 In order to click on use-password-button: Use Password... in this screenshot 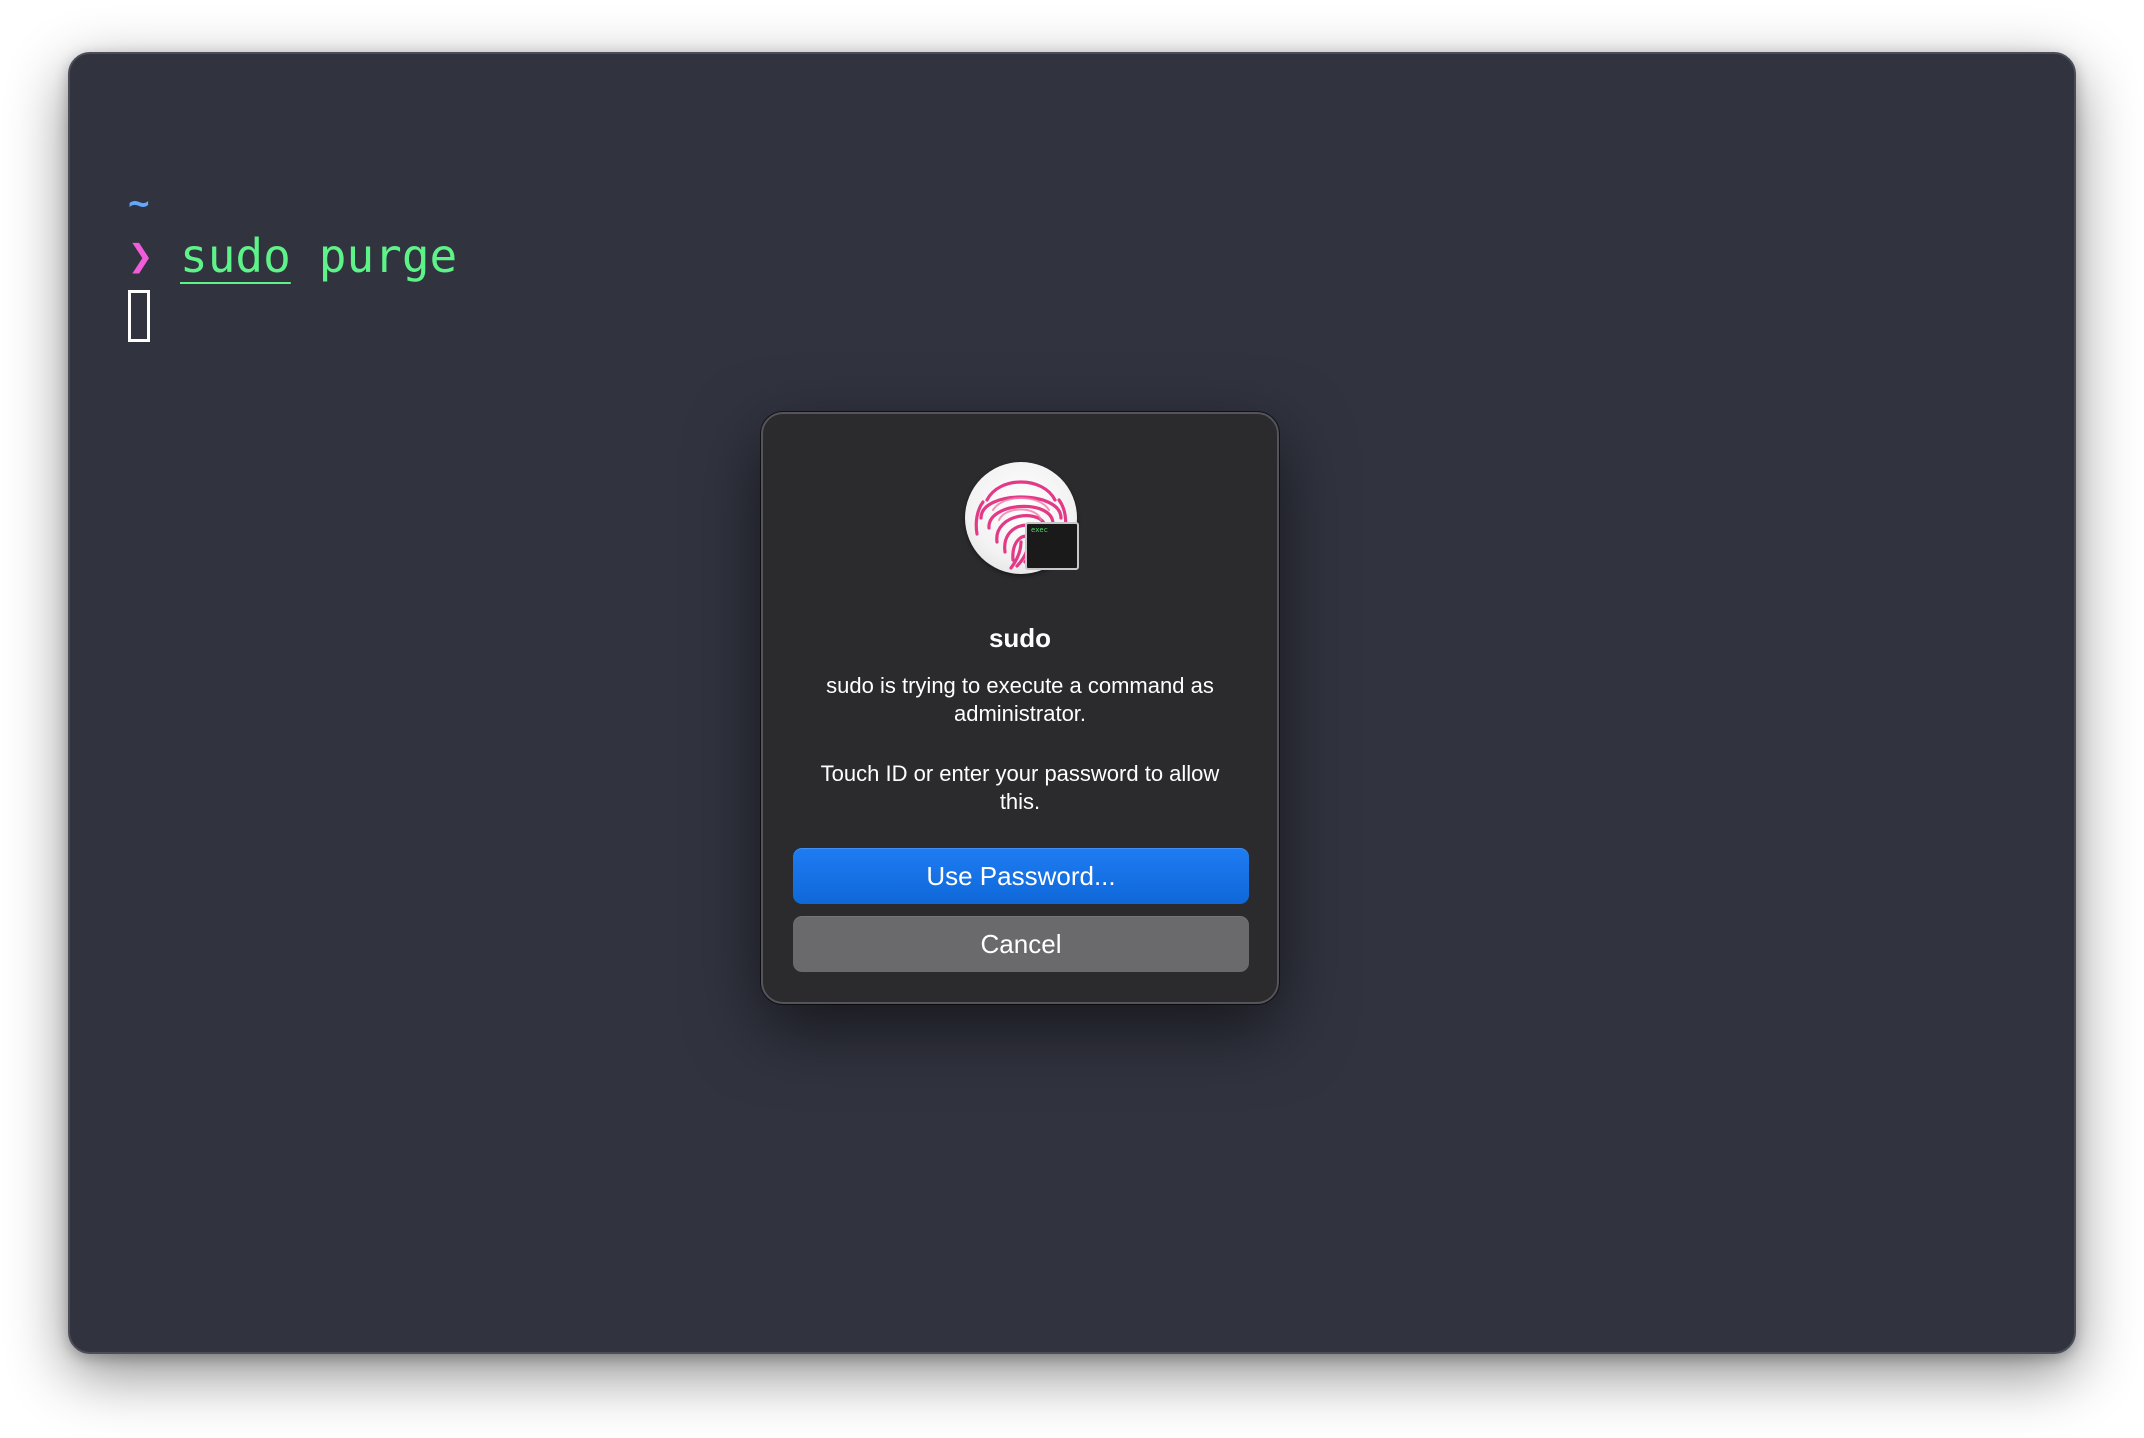, I will do `click(1021, 876)`.